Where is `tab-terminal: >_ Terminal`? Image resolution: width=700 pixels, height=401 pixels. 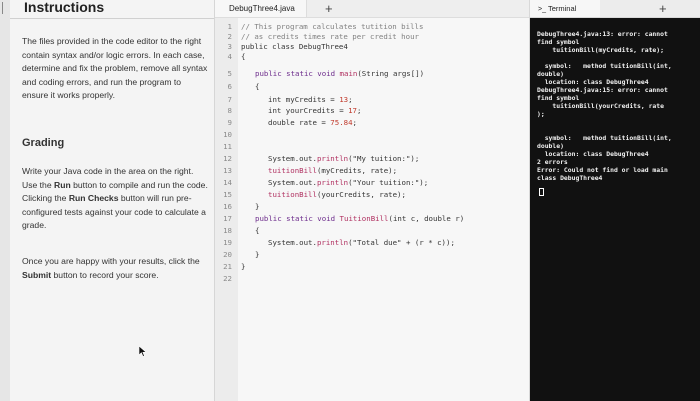 tab-terminal: >_ Terminal is located at coordinates (565, 8).